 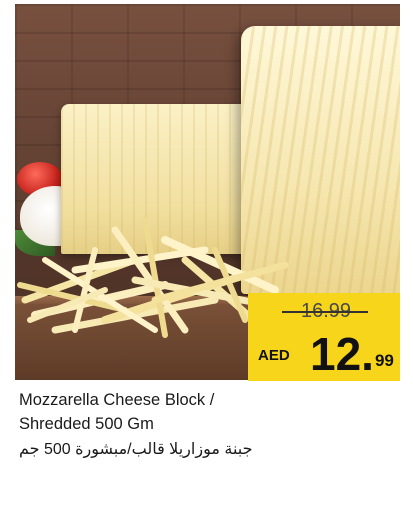 I want to click on price-tag: 16.99 AED 12.99, so click(x=324, y=337).